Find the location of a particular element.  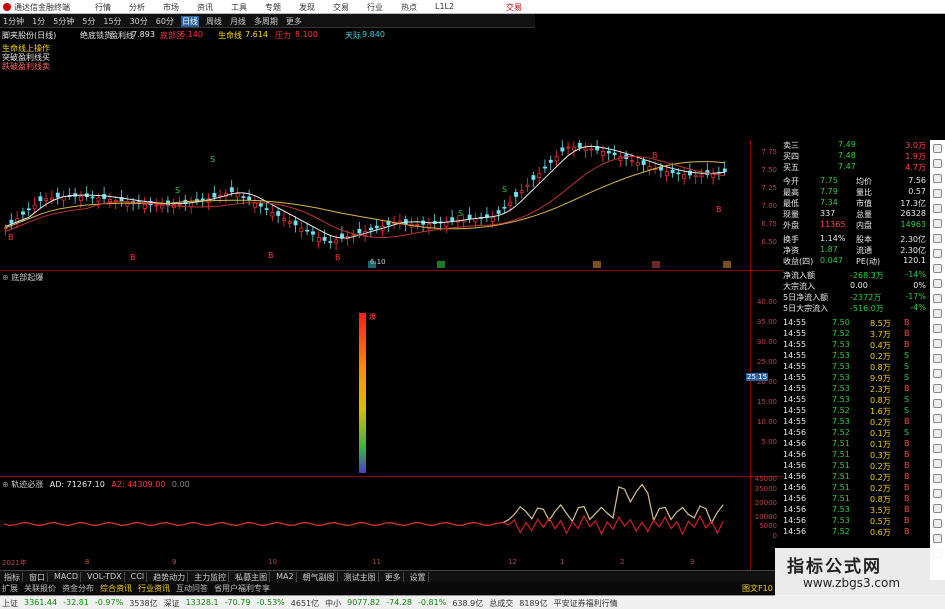

period-tab: 1分钟 is located at coordinates (13, 21).